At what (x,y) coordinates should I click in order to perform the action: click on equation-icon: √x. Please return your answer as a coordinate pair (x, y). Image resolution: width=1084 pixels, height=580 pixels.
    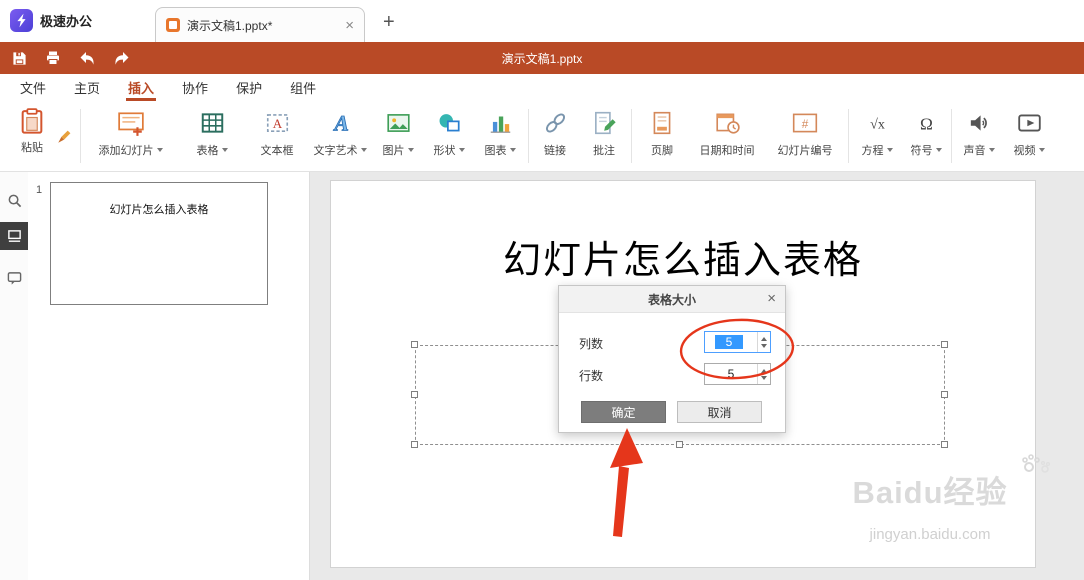
    Looking at the image, I should click on (877, 123).